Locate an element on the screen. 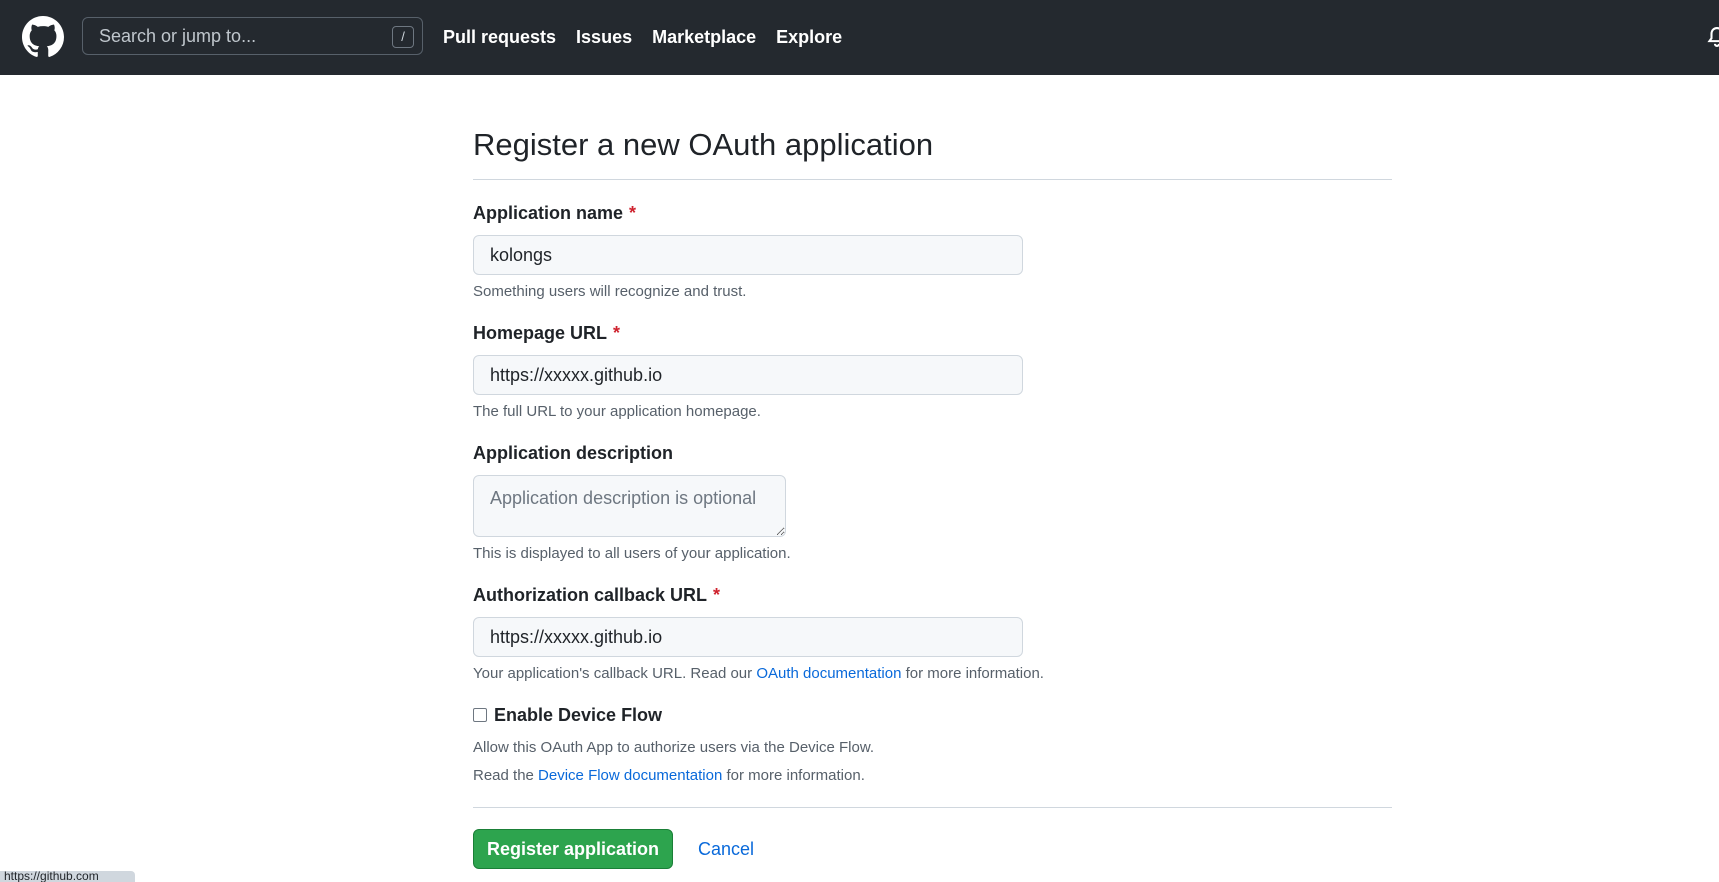  device-flow-row: Enable Device Flow is located at coordinates (567, 715).